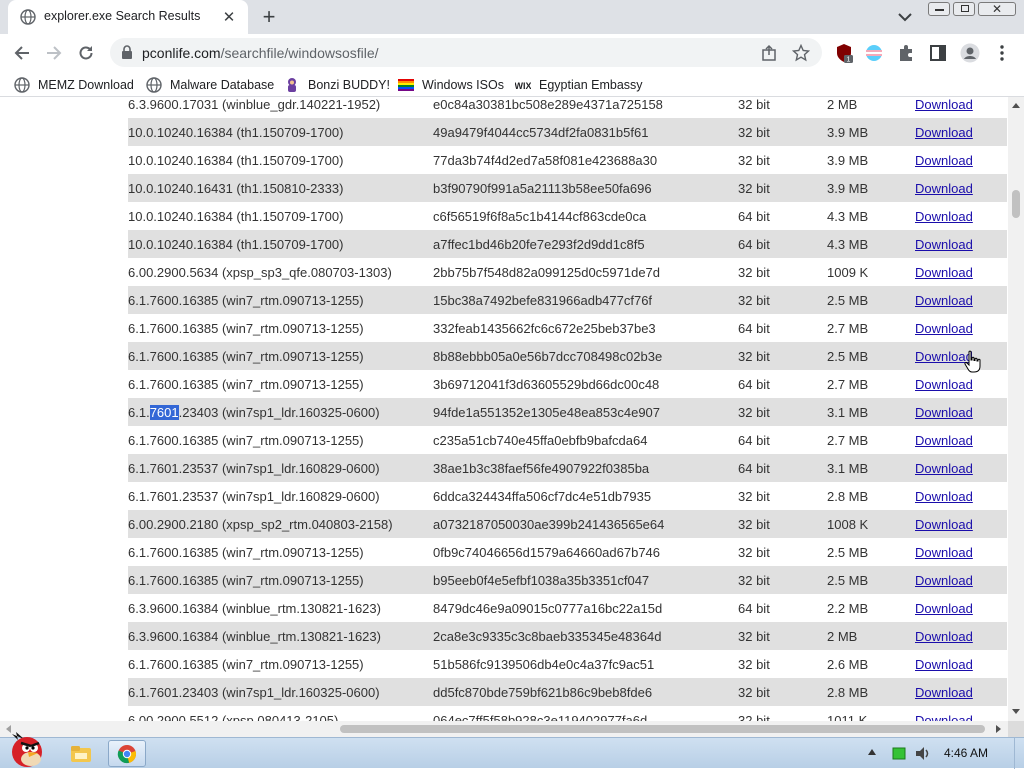 The width and height of the screenshot is (1024, 769). I want to click on md5-hash: 3b69712041f3d63605529bd66dc00c48, so click(546, 384).